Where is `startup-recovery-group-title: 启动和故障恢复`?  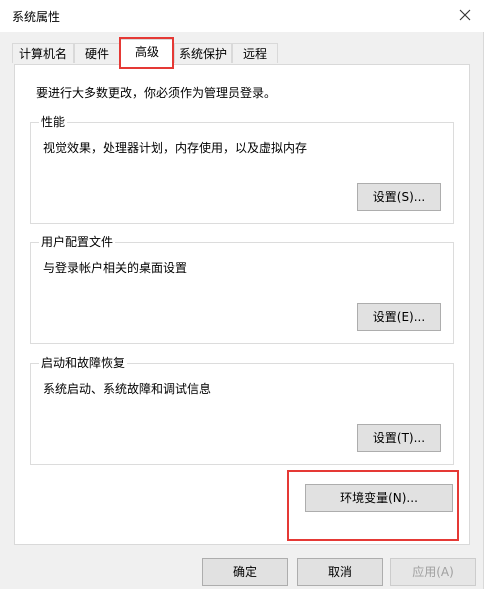 startup-recovery-group-title: 启动和故障恢复 is located at coordinates (83, 363).